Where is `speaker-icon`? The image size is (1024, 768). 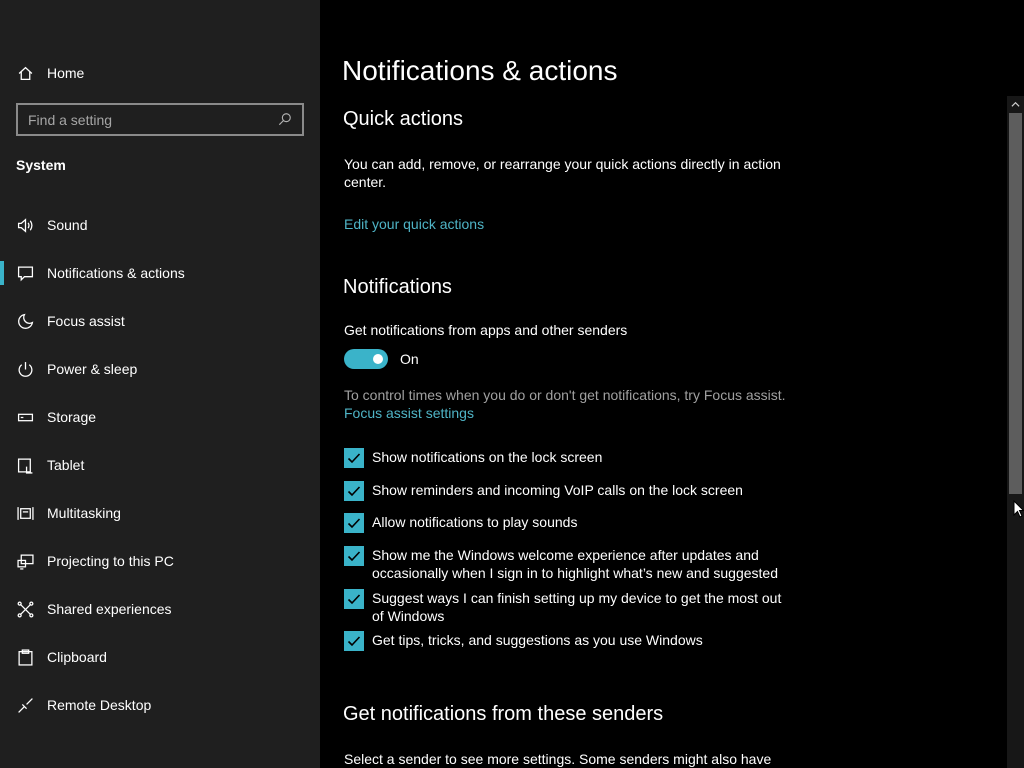
speaker-icon is located at coordinates (25, 225).